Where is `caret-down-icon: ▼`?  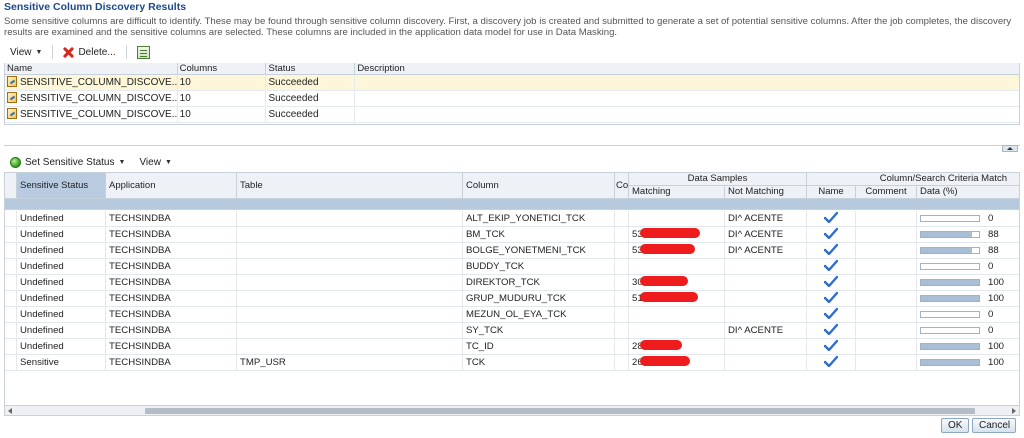 caret-down-icon: ▼ is located at coordinates (122, 162).